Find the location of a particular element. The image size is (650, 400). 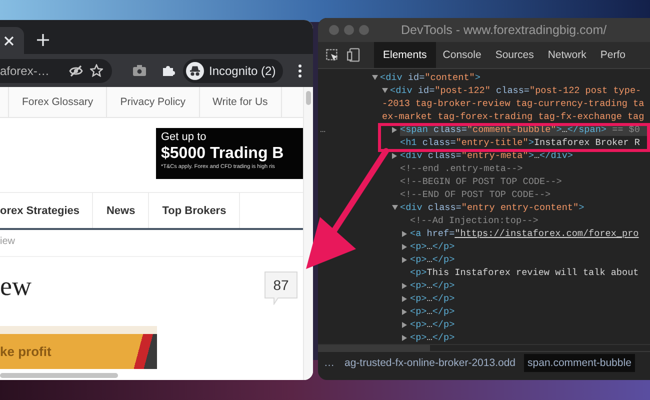

post-title: ew is located at coordinates (16, 286).